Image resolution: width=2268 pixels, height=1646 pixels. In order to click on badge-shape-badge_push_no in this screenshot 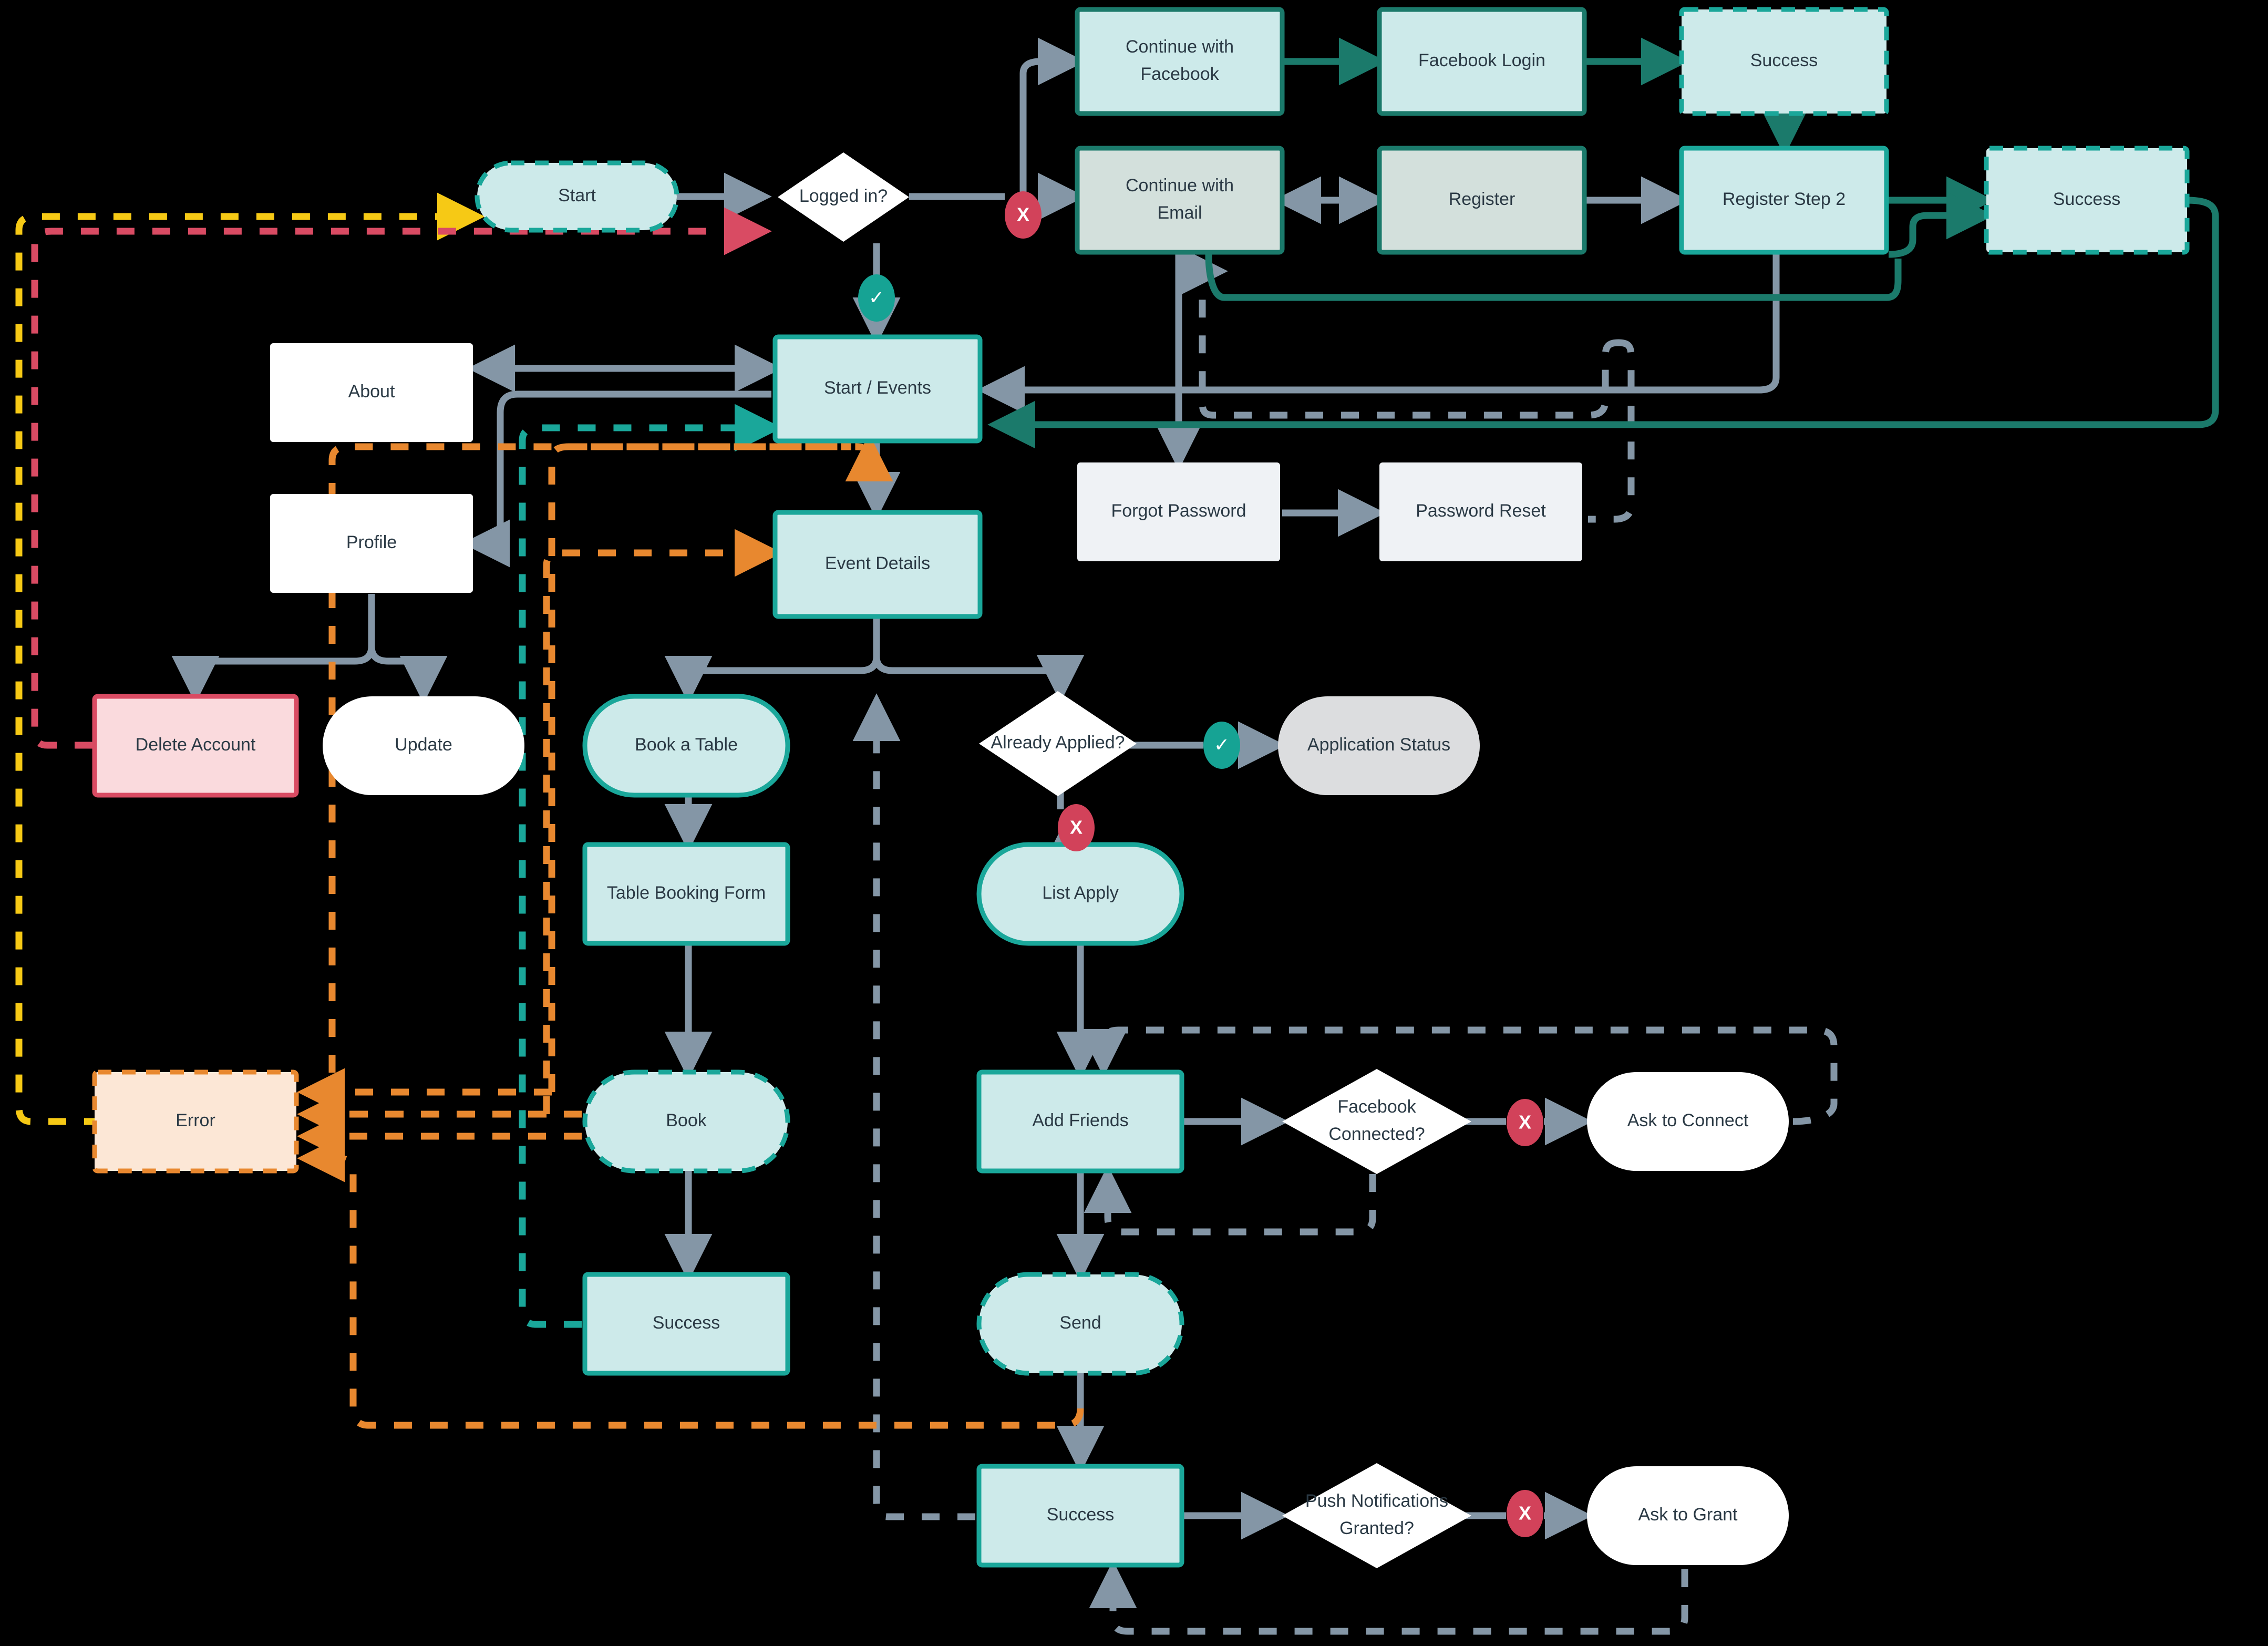, I will do `click(1525, 1513)`.